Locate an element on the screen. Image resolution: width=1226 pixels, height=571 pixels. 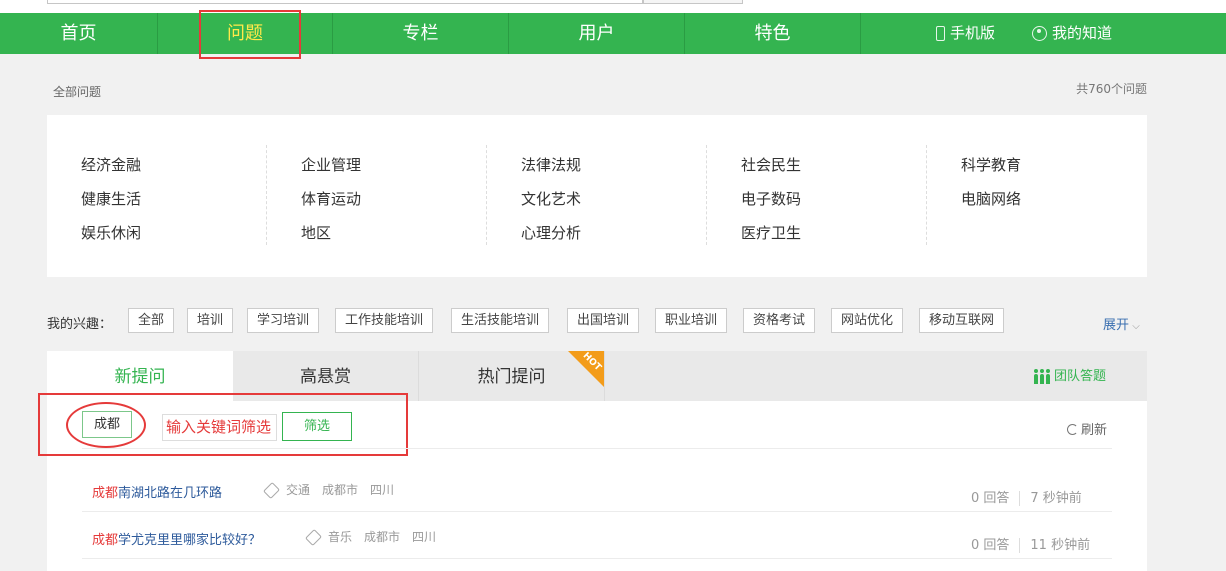
breadcrumb: 全部问题 is located at coordinates (77, 92).